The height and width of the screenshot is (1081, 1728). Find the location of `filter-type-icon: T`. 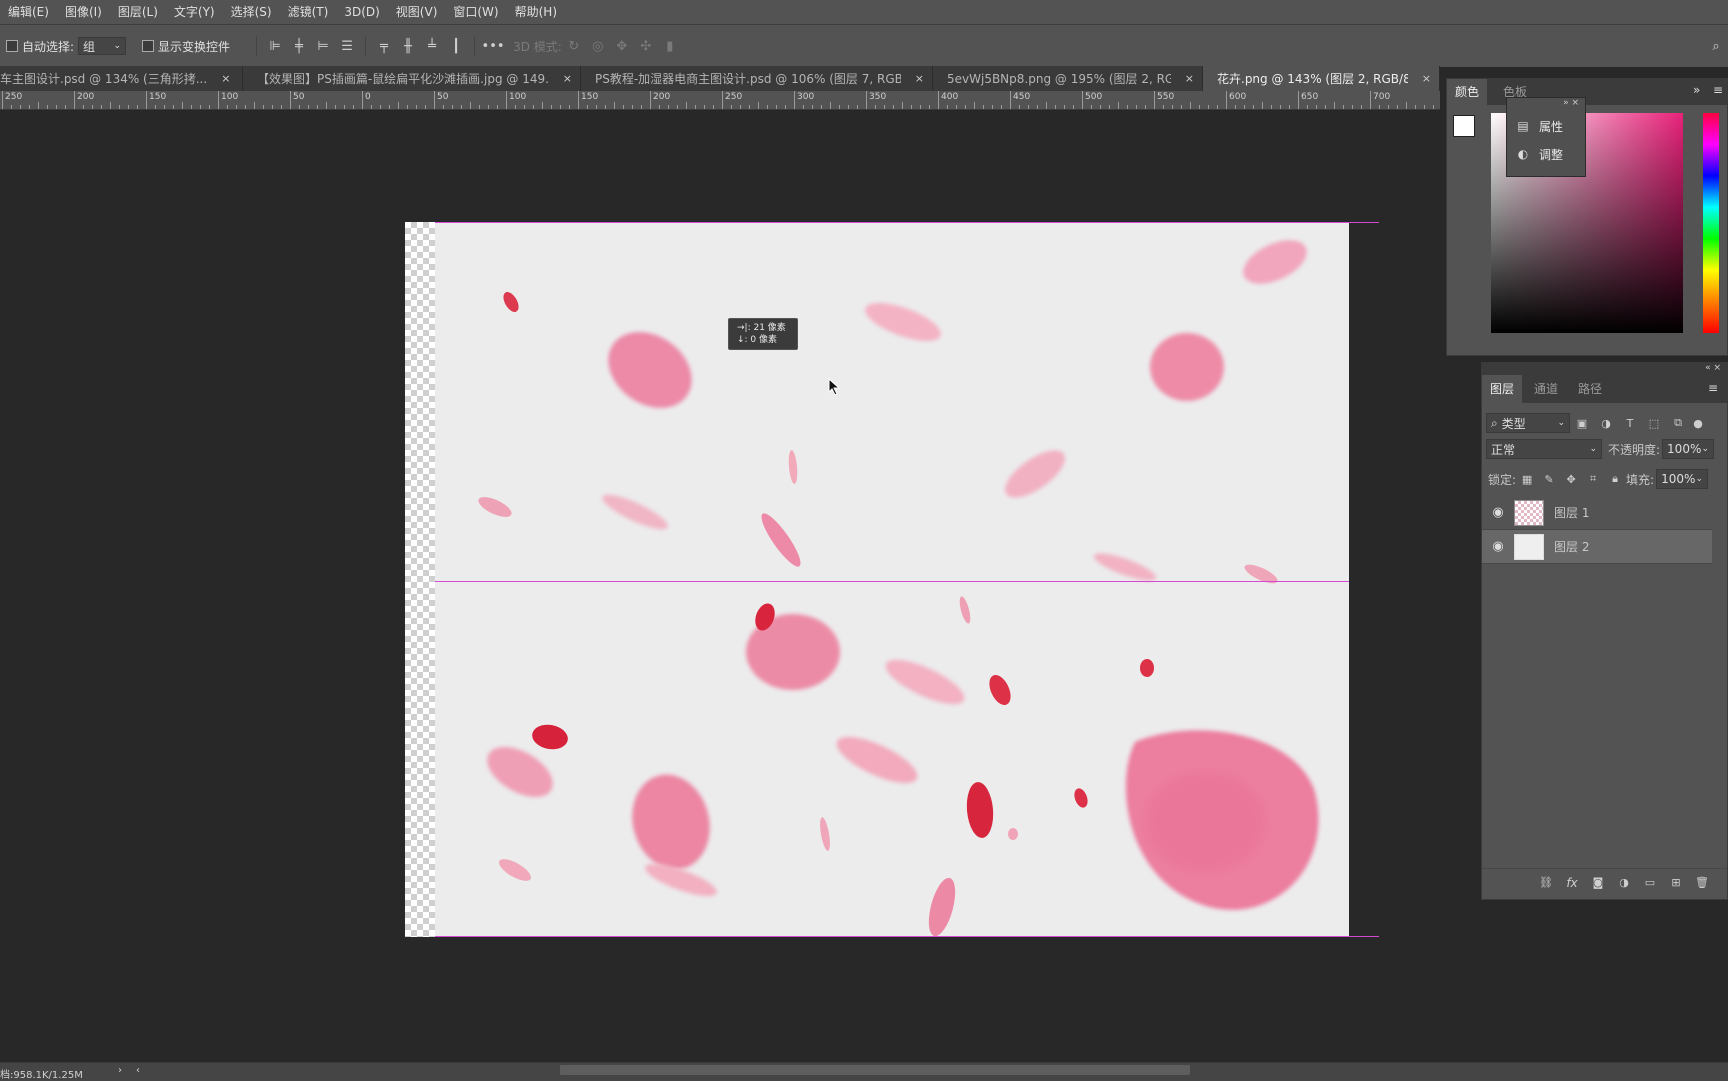

filter-type-icon: T is located at coordinates (1630, 423).